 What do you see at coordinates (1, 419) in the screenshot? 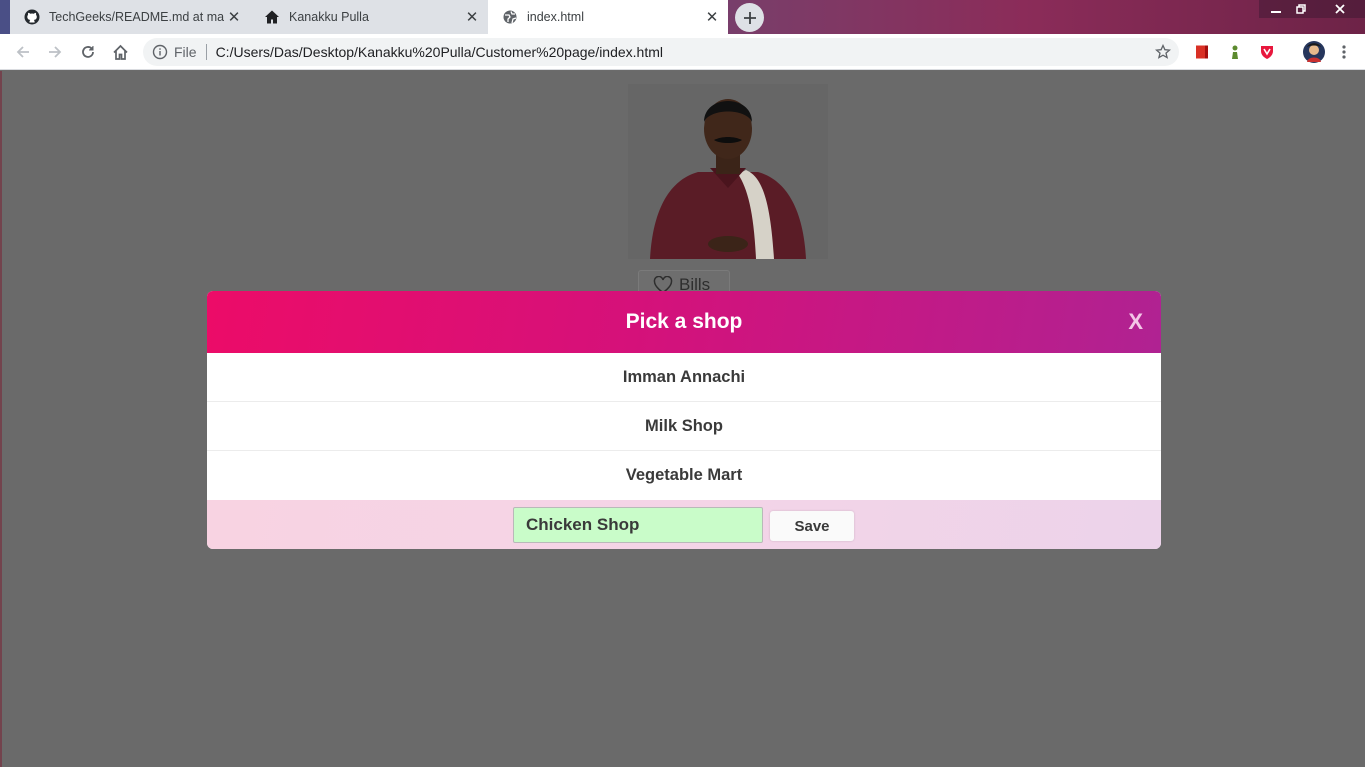
I see `page-edge` at bounding box center [1, 419].